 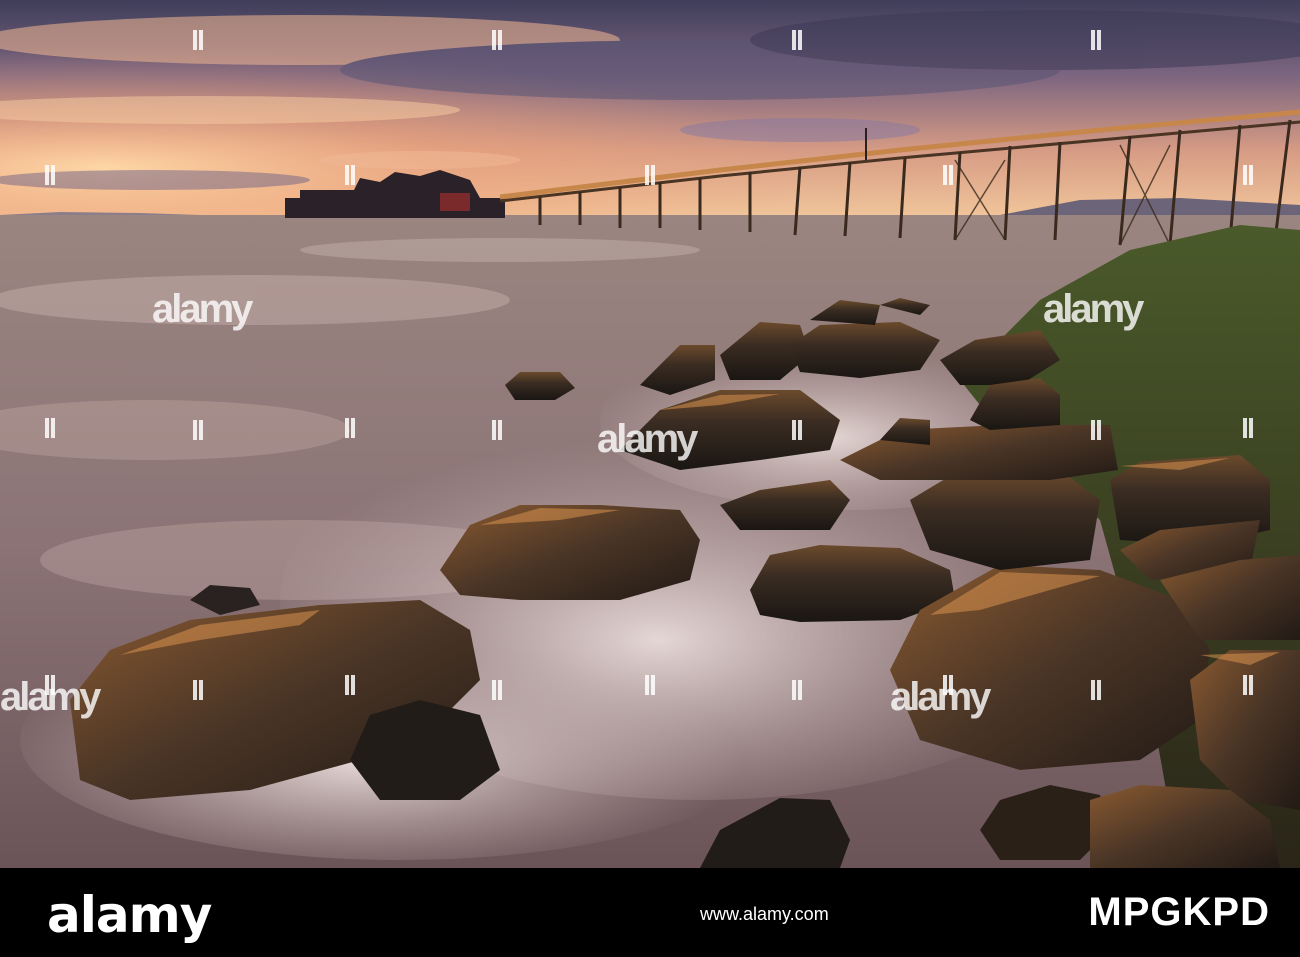 I want to click on image-id: MPGKPD, so click(x=1179, y=912).